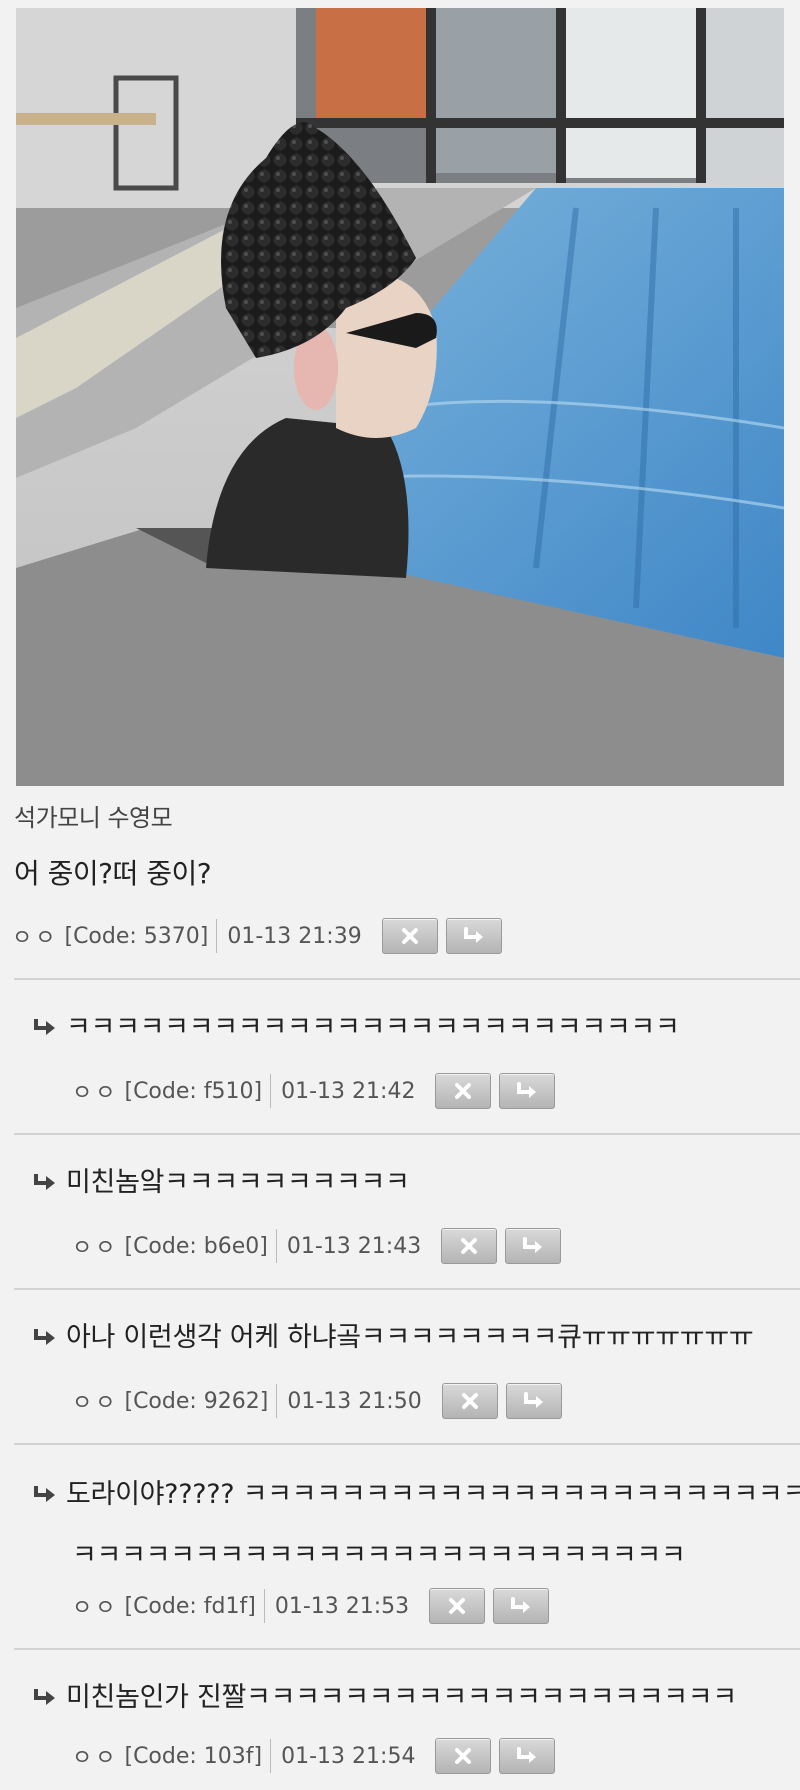 The height and width of the screenshot is (1790, 800). I want to click on author-code: [Code: 9262], so click(196, 1401).